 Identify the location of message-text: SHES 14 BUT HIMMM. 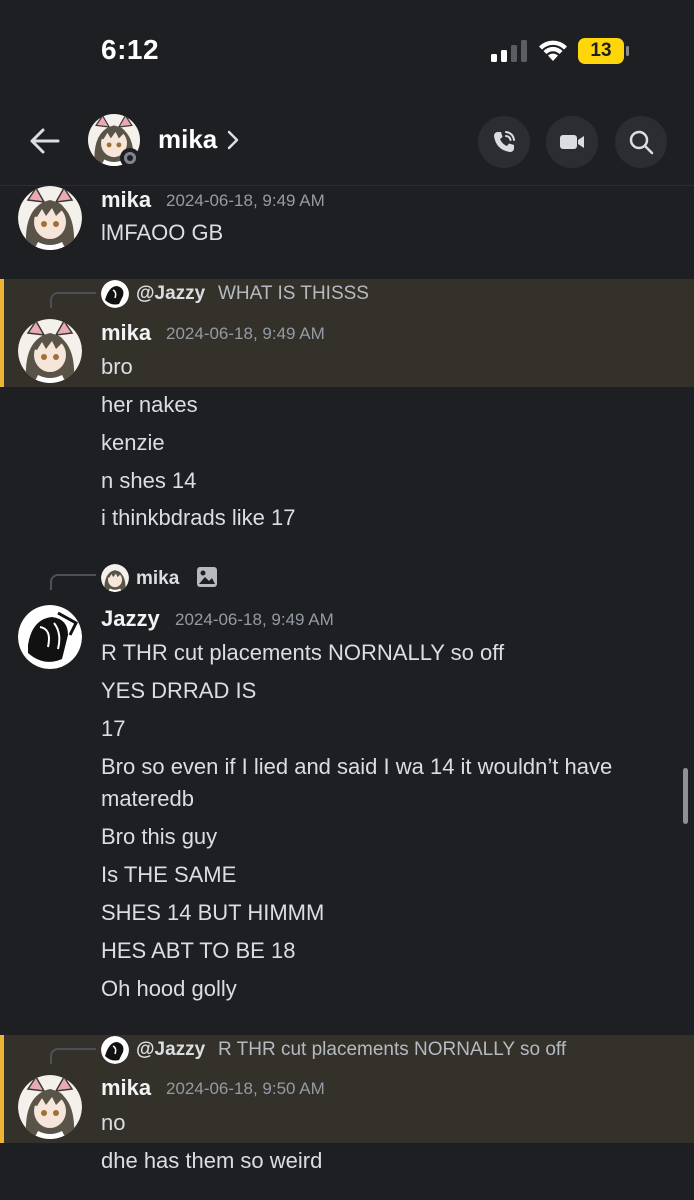
(213, 912).